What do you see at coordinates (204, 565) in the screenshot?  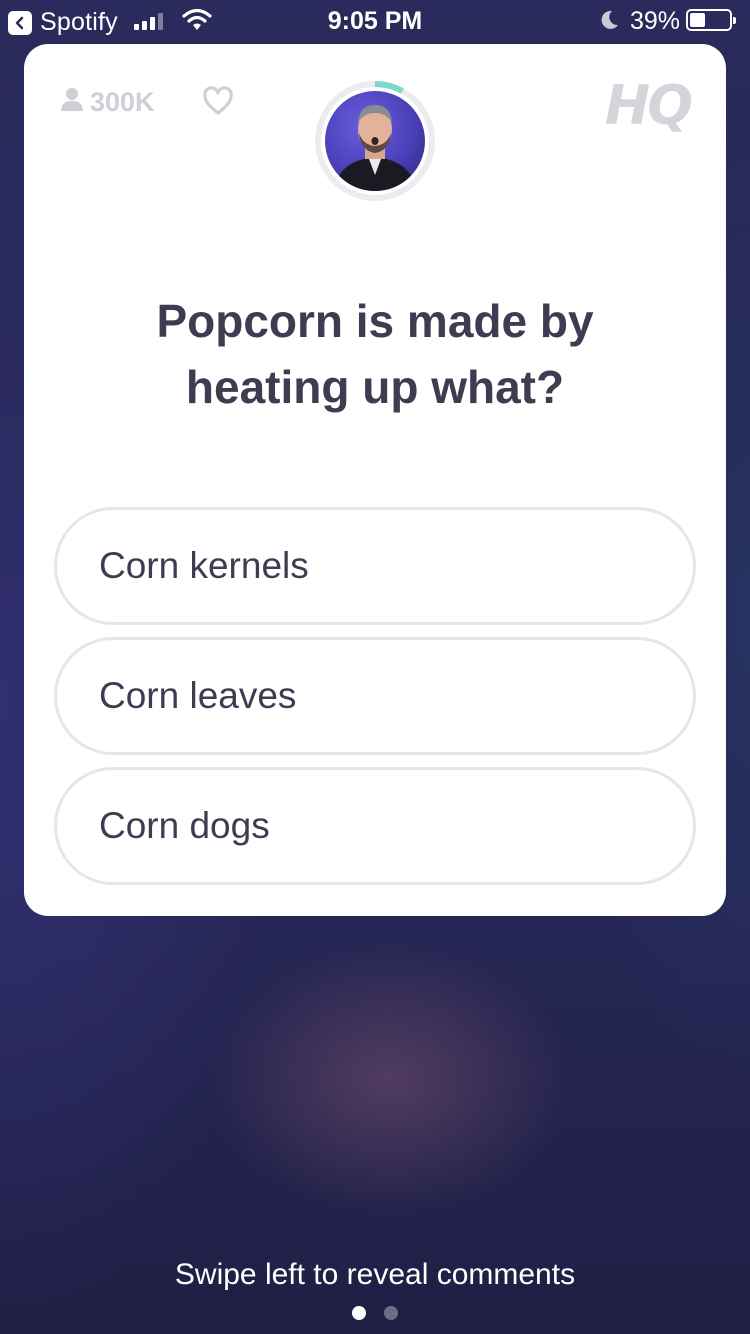 I see `answer-label: Corn kernels` at bounding box center [204, 565].